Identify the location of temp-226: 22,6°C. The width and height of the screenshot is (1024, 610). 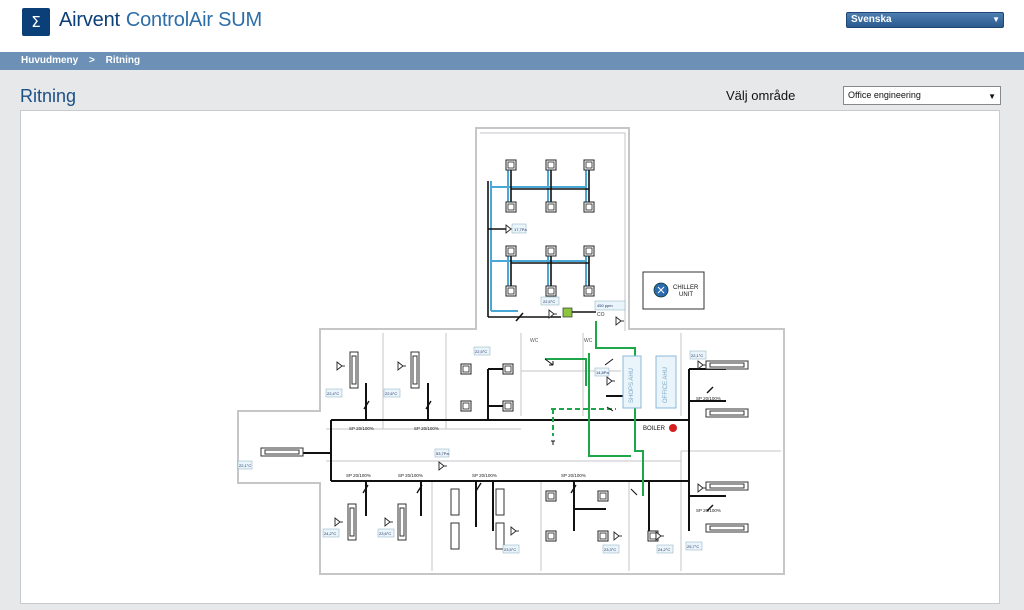
(391, 393).